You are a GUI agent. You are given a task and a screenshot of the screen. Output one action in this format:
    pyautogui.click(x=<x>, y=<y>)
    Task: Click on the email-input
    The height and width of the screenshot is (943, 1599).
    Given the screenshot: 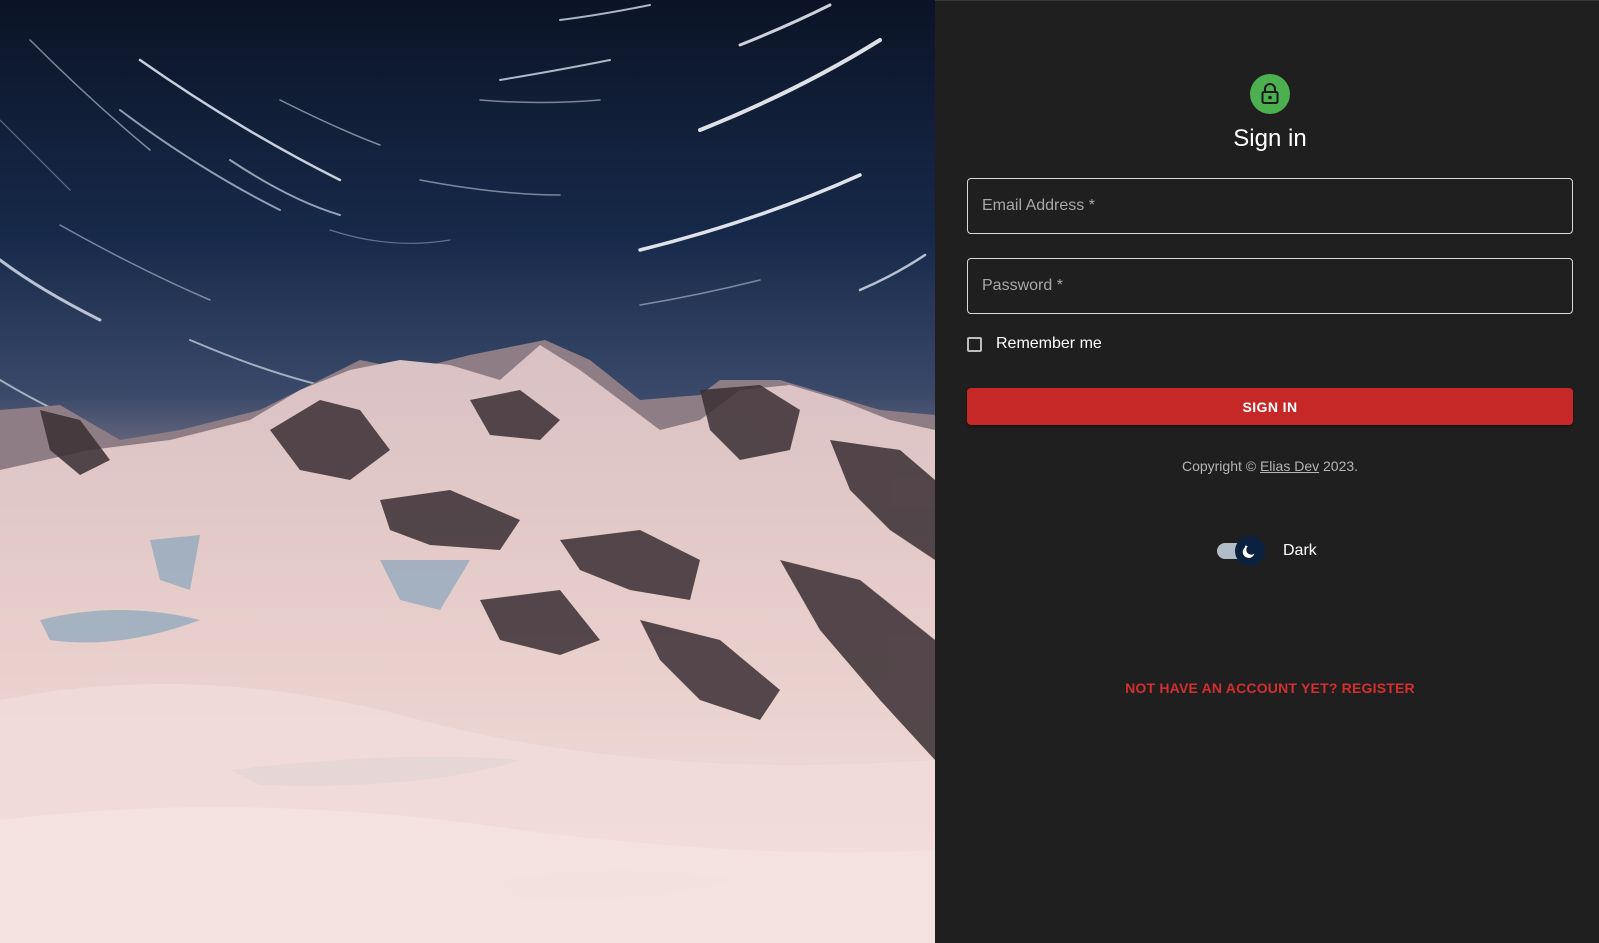 What is the action you would take?
    pyautogui.click(x=1270, y=206)
    